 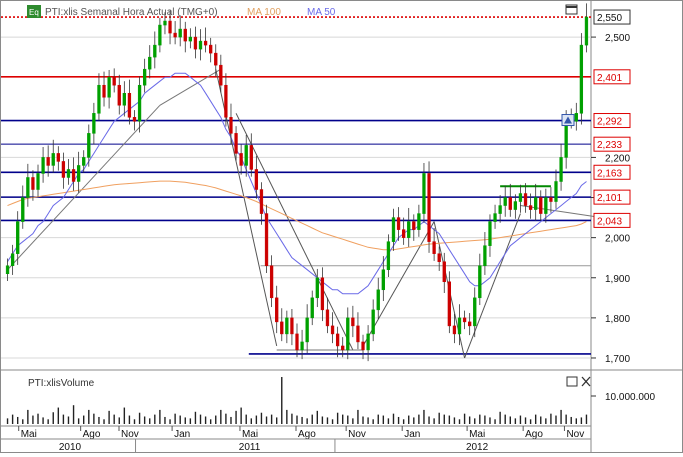 I want to click on year-label: 2011, so click(x=250, y=447).